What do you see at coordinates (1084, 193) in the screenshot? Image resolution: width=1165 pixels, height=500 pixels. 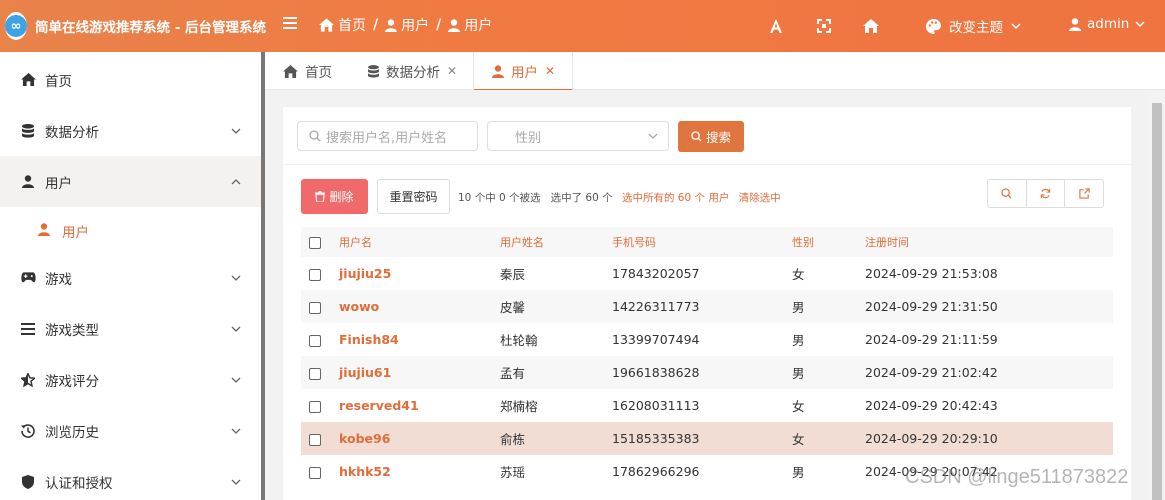 I see `export-icon` at bounding box center [1084, 193].